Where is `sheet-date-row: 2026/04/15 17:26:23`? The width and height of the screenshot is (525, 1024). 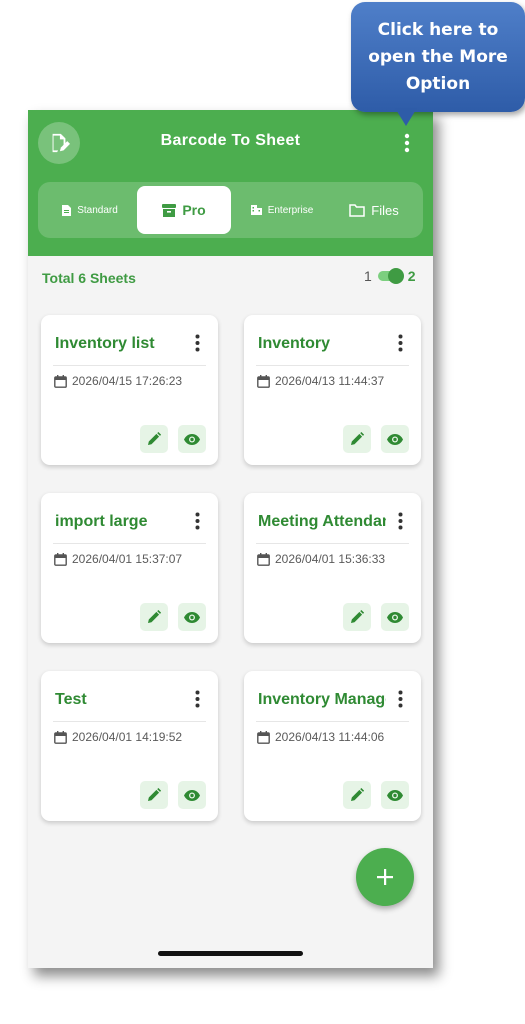 sheet-date-row: 2026/04/15 17:26:23 is located at coordinates (118, 381).